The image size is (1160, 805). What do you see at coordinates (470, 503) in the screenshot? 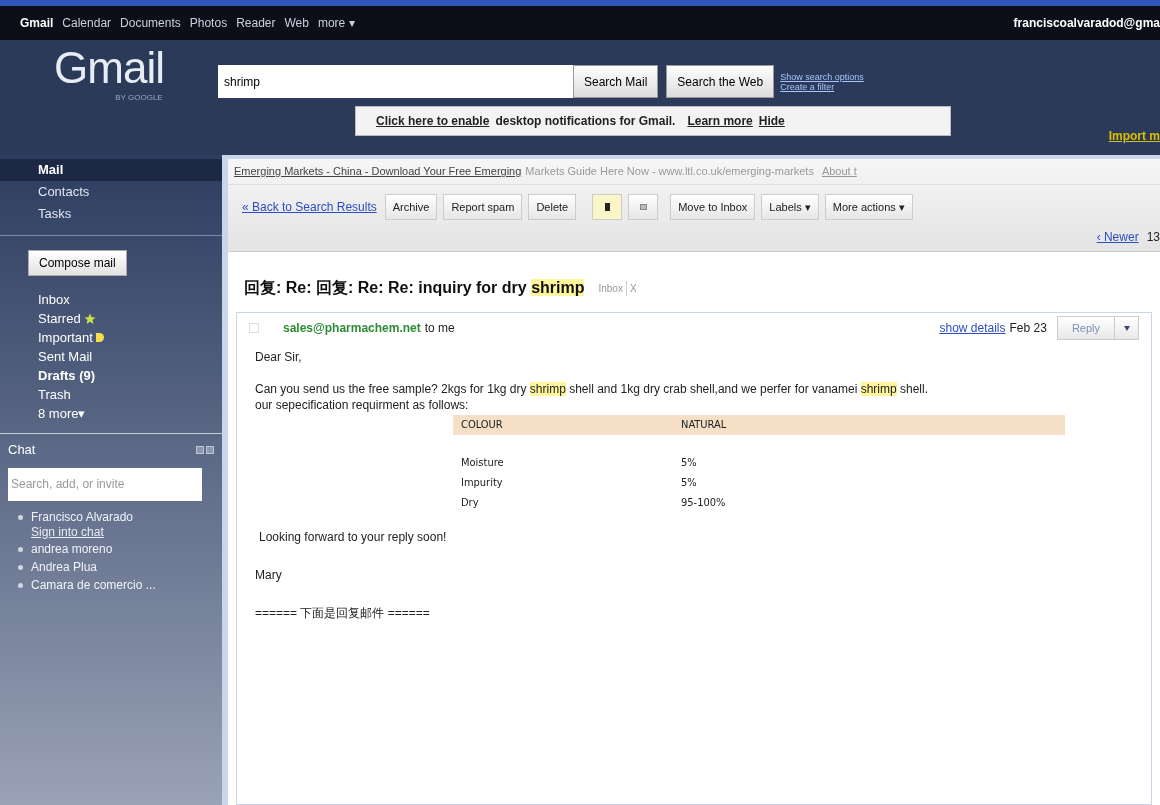
I see `table-cell-text: Dry` at bounding box center [470, 503].